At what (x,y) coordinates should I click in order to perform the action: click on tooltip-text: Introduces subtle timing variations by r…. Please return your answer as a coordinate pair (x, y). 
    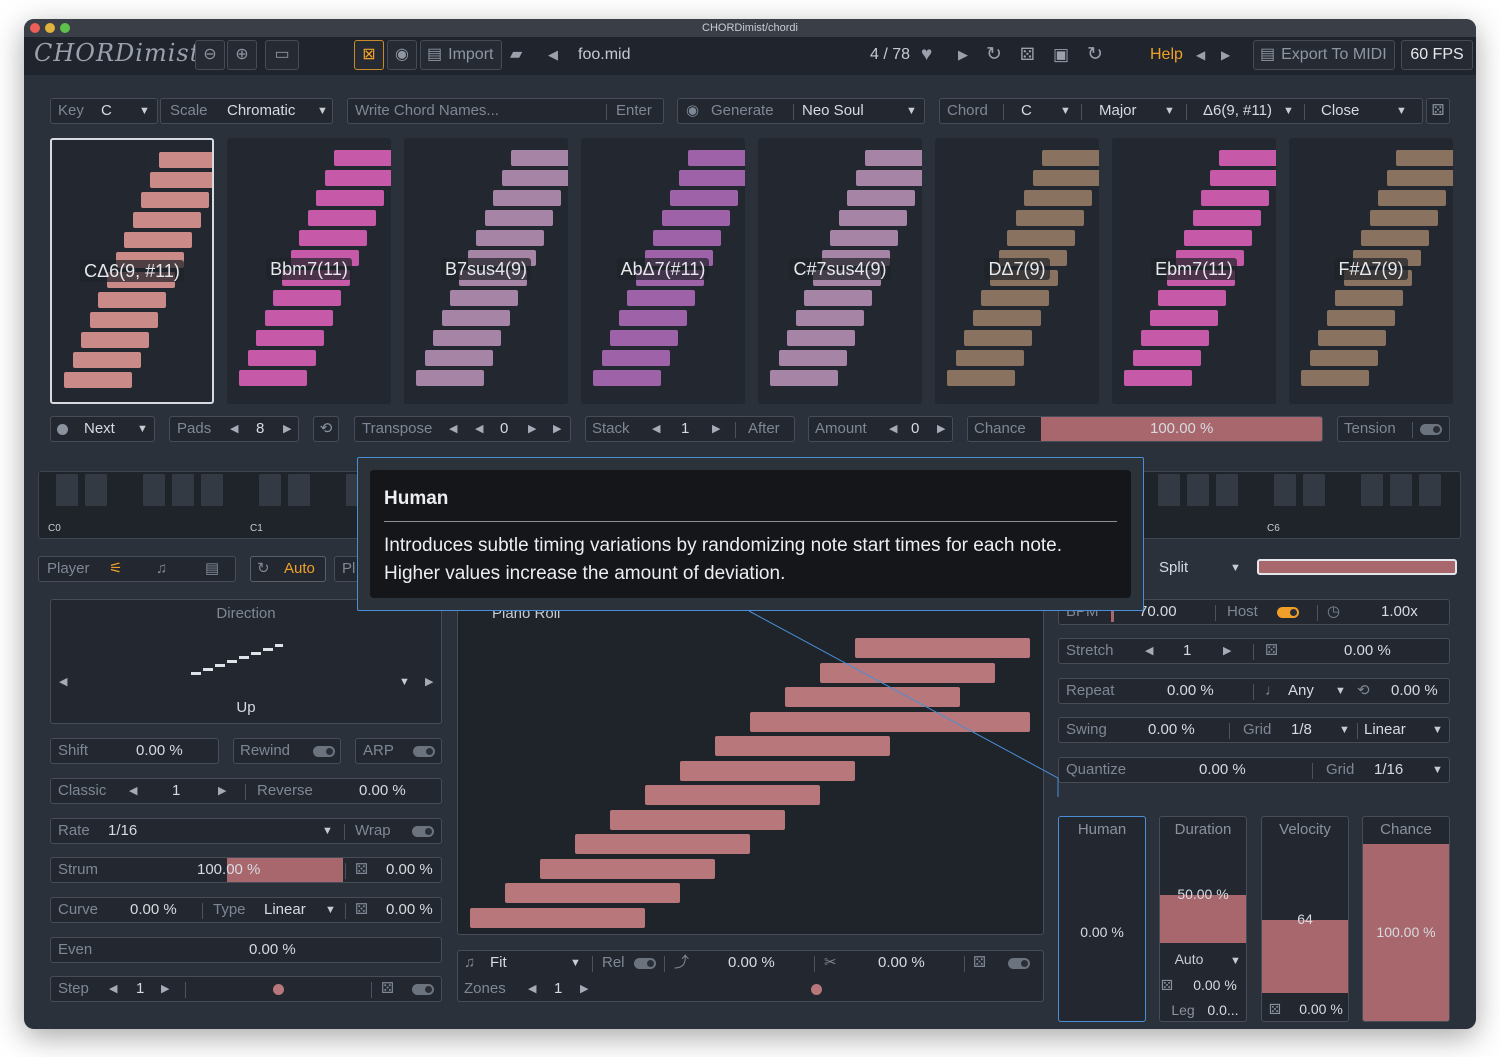
    Looking at the image, I should click on (750, 560).